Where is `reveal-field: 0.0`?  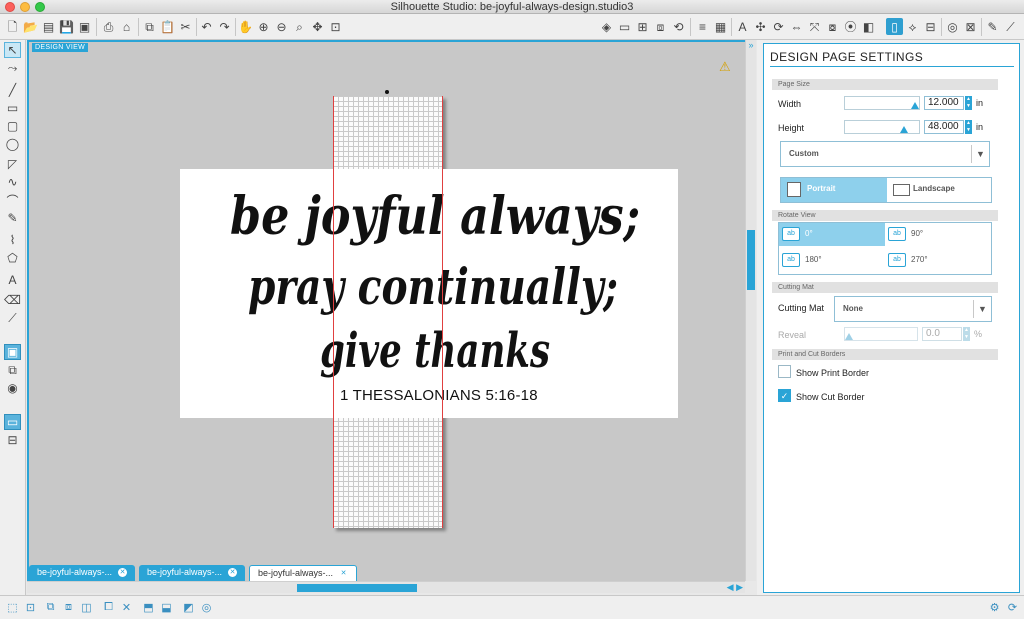 reveal-field: 0.0 is located at coordinates (942, 334).